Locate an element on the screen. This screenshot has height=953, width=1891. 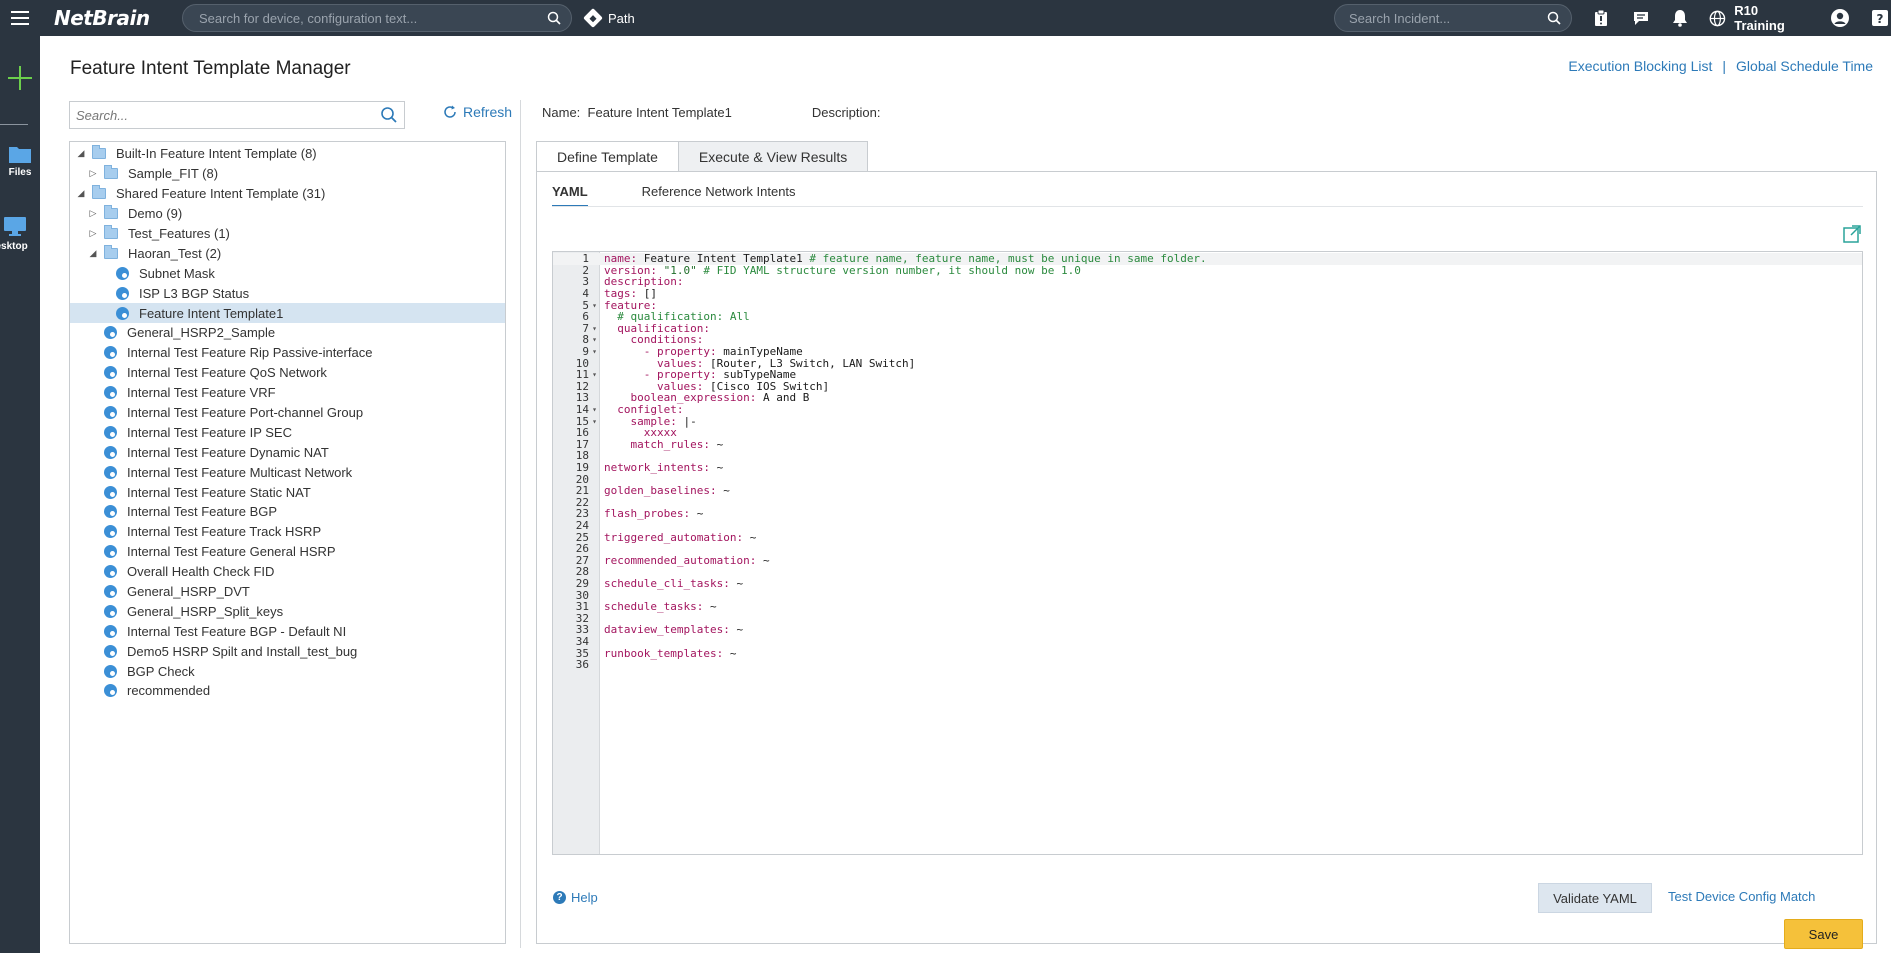
top-icon-group: R10 Training ? is located at coordinates (1740, 18).